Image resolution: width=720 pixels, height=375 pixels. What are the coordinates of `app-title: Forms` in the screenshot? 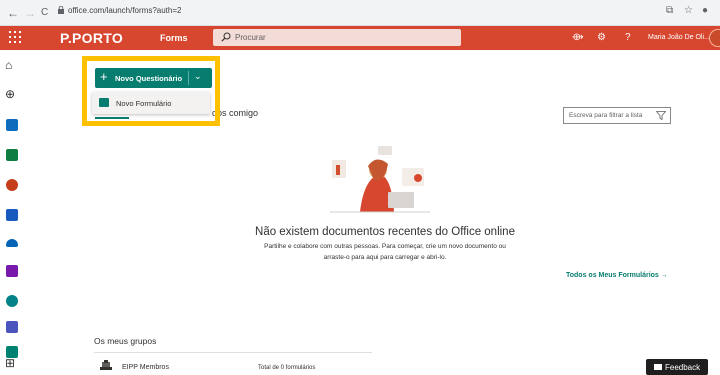 It's located at (174, 38).